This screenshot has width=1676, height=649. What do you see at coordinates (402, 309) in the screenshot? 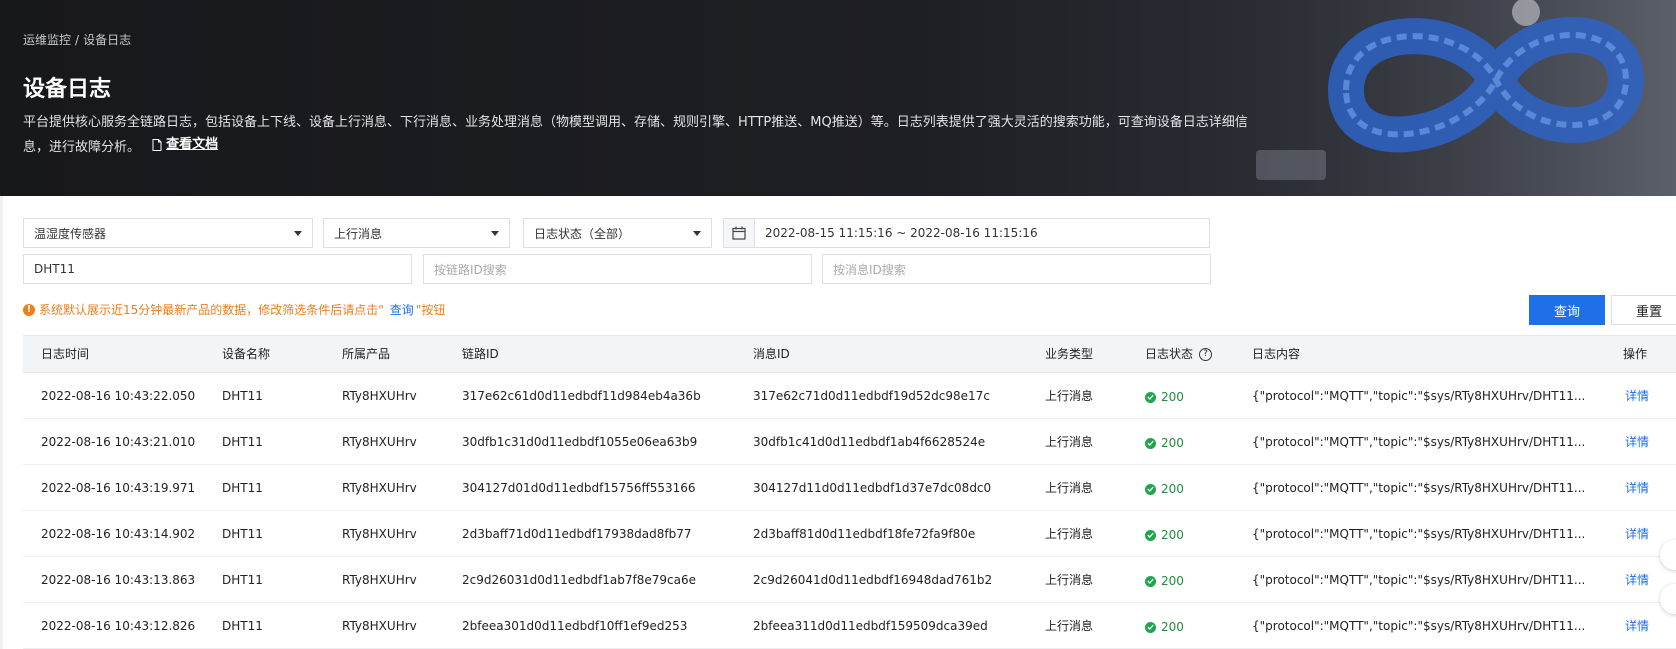
I see `notice-query-link: 查询` at bounding box center [402, 309].